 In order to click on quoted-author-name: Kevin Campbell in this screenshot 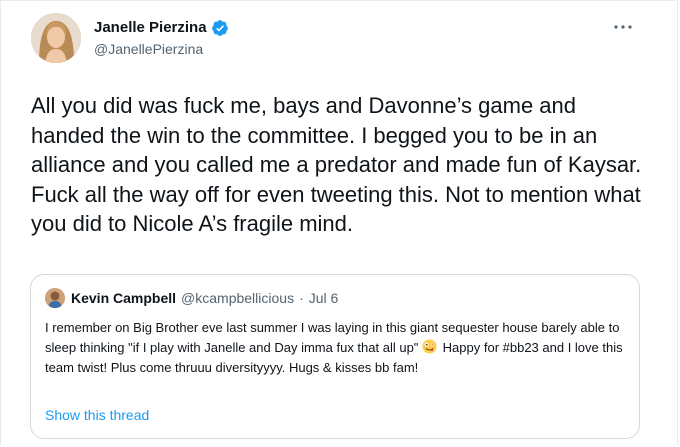, I will do `click(124, 298)`.